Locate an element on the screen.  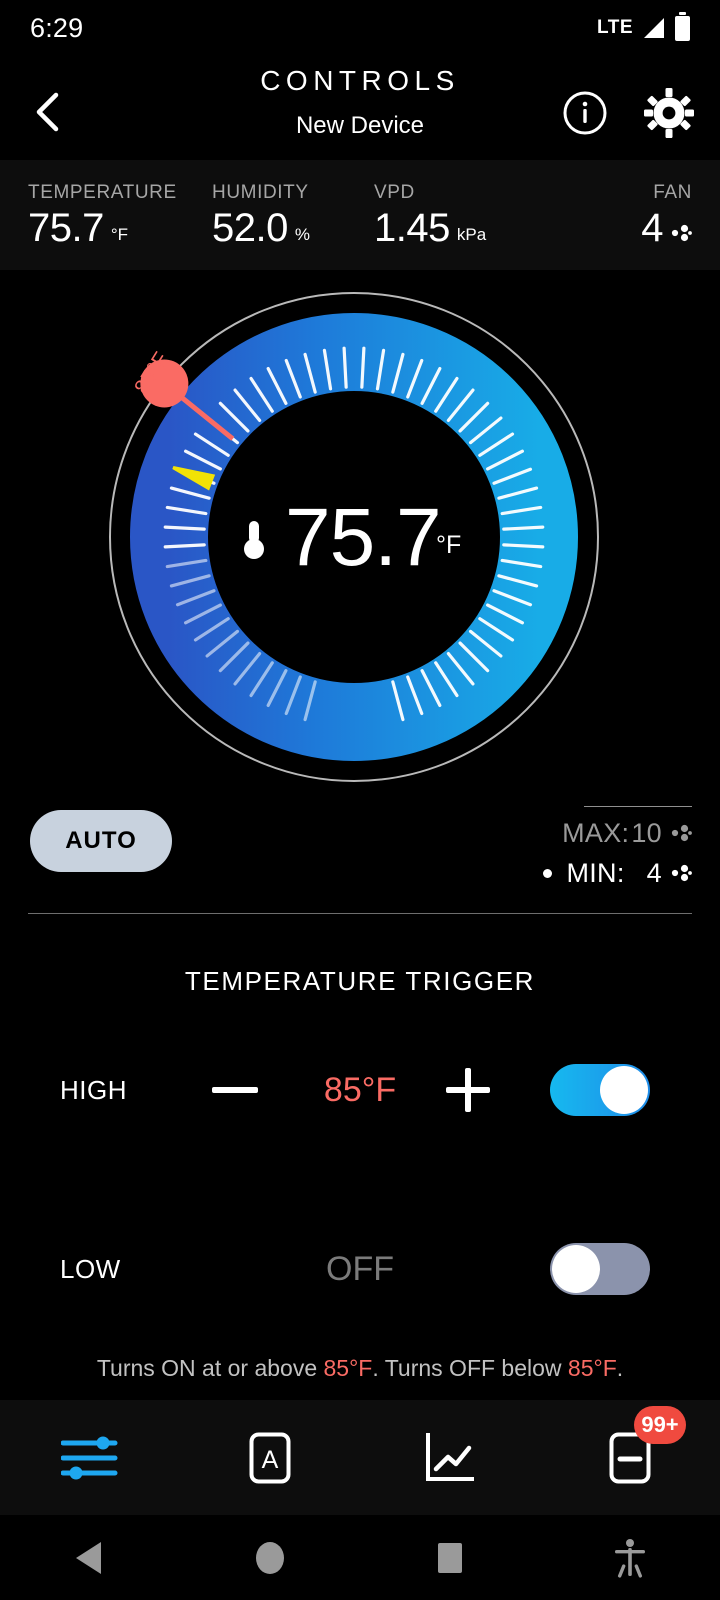
thermometer-icon is located at coordinates (254, 540).